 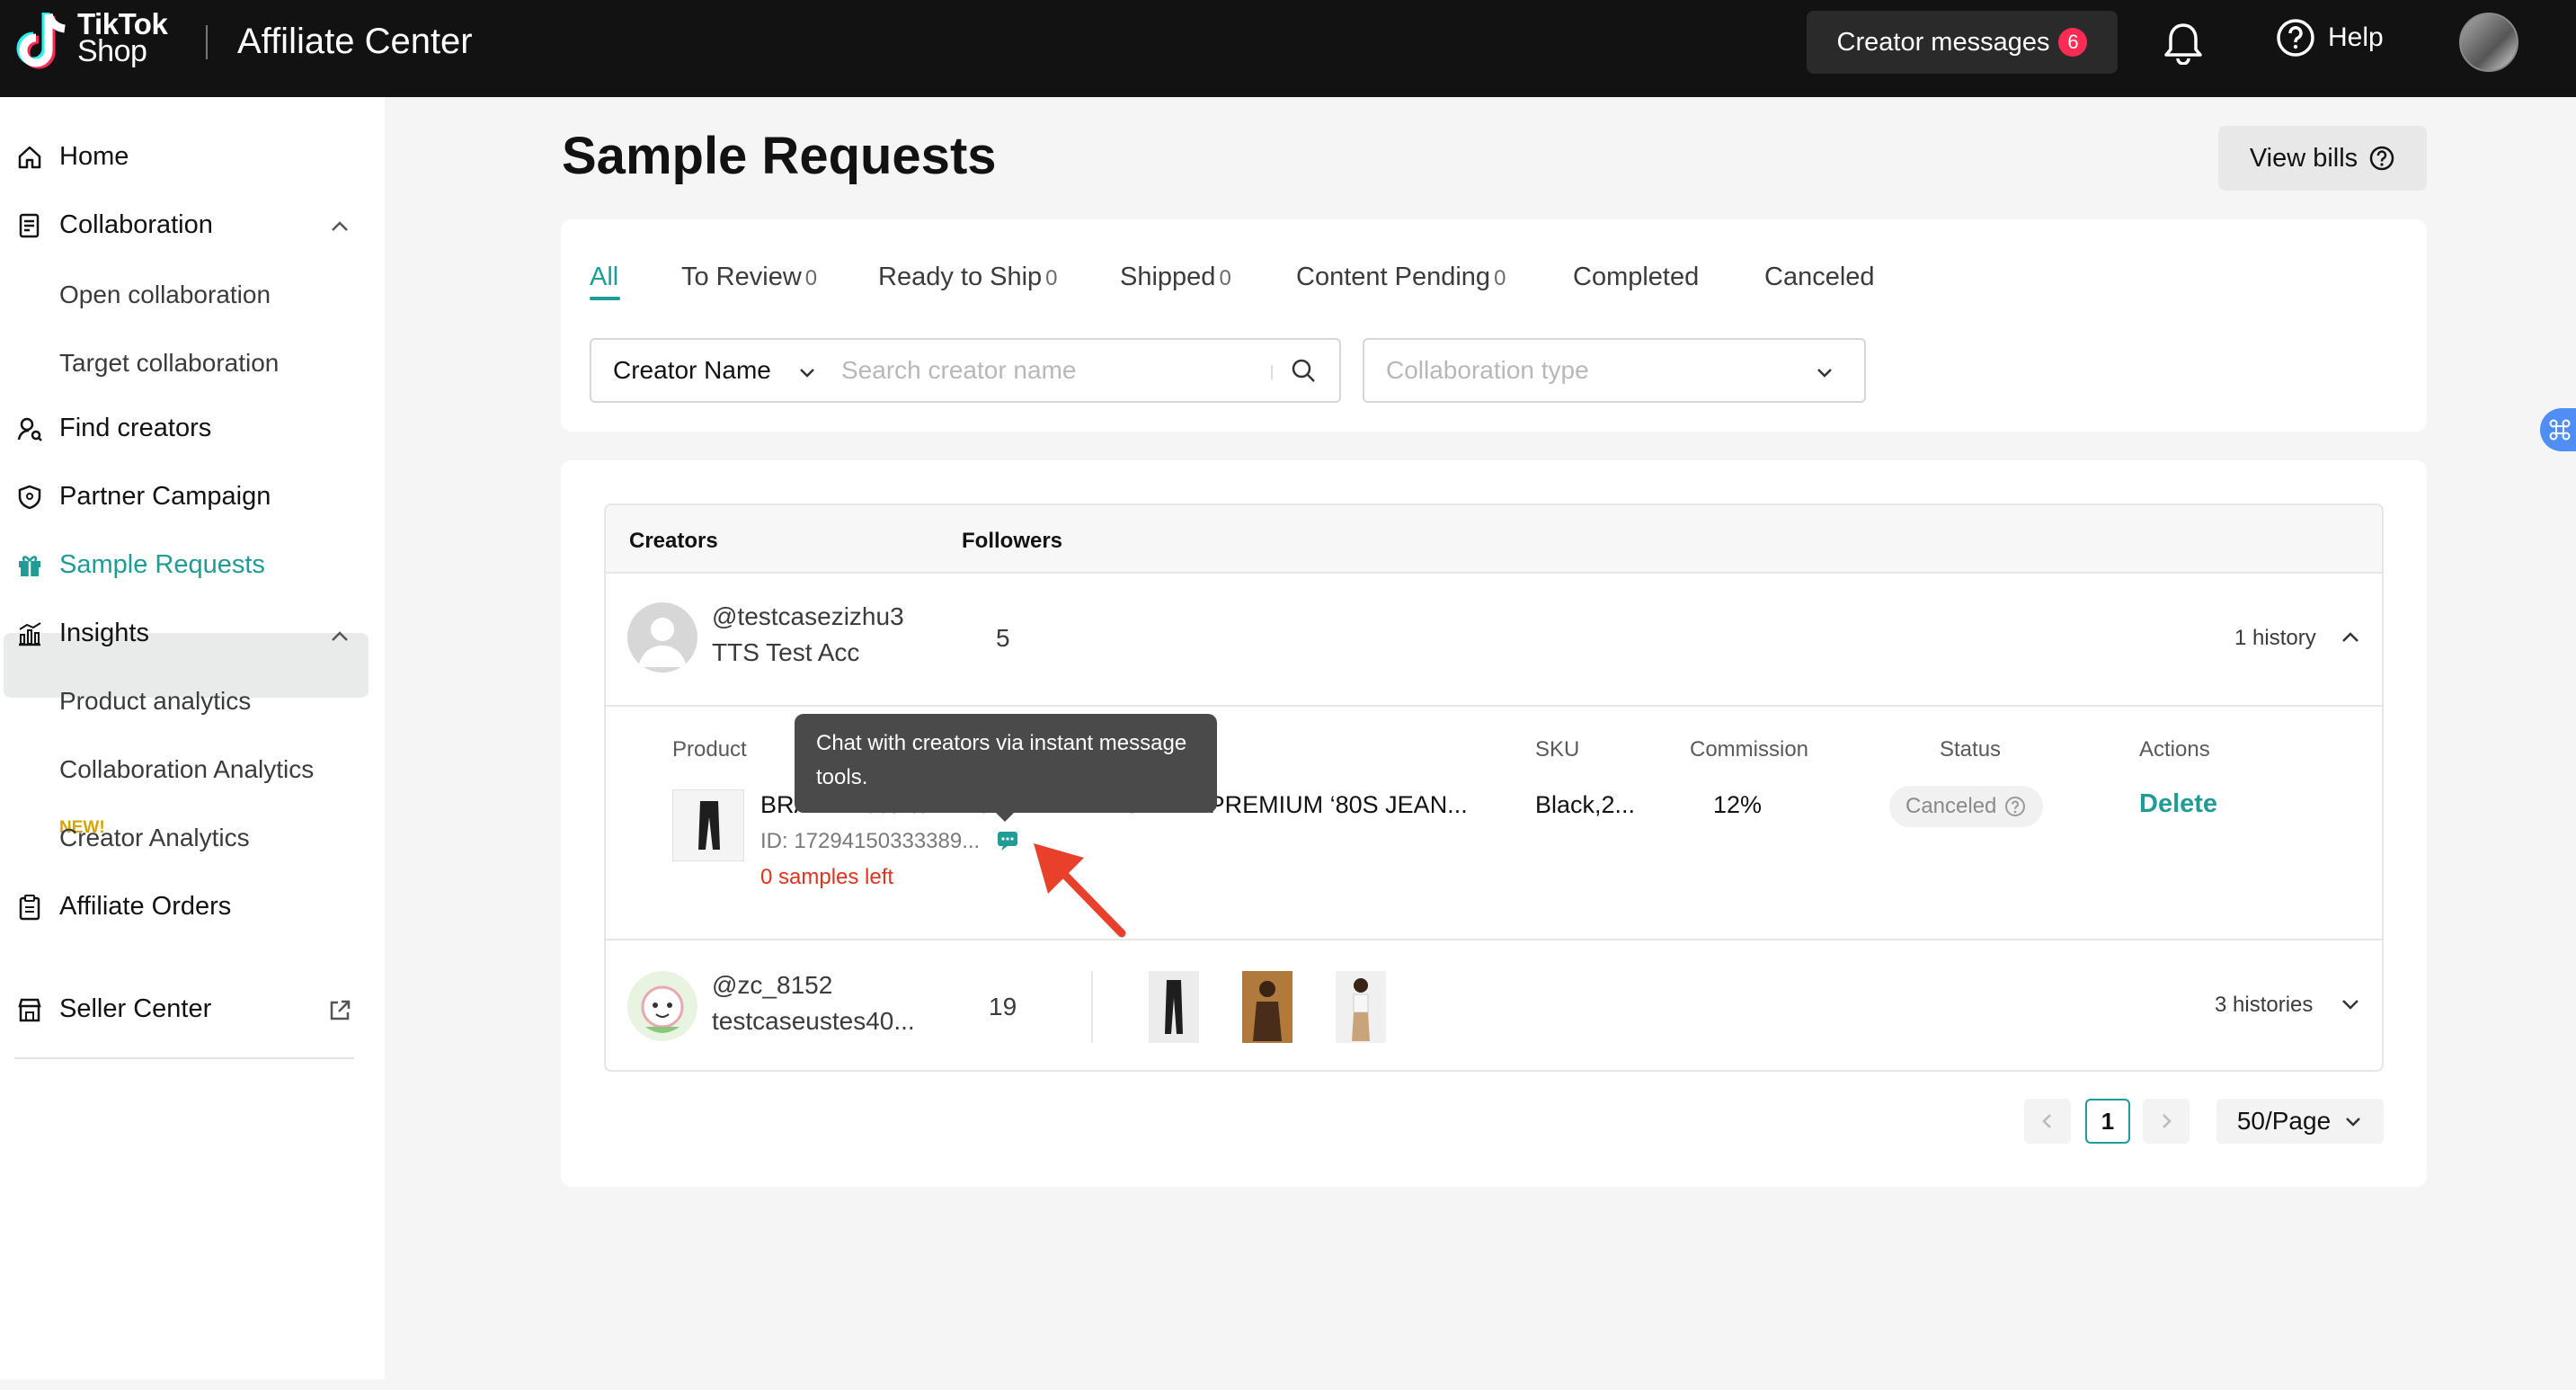 I want to click on clipboard-icon, so click(x=29, y=907).